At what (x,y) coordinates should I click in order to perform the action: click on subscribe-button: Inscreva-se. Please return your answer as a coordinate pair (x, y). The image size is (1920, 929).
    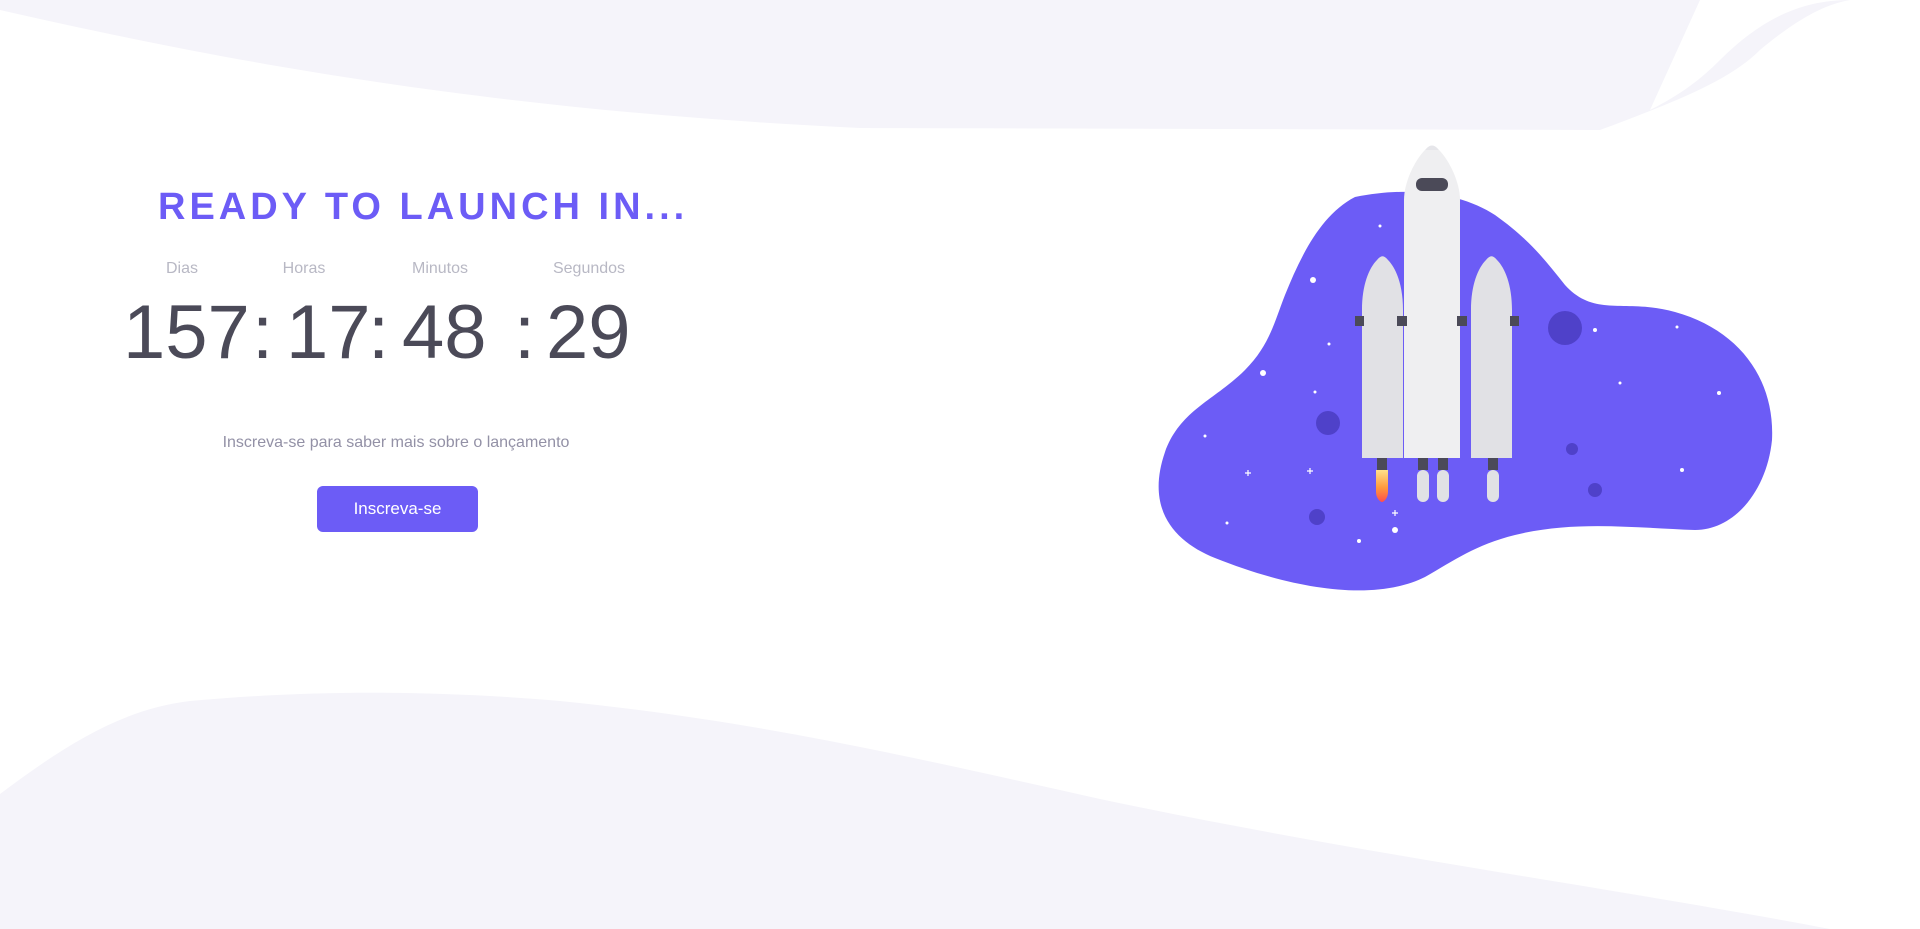
    Looking at the image, I should click on (397, 509).